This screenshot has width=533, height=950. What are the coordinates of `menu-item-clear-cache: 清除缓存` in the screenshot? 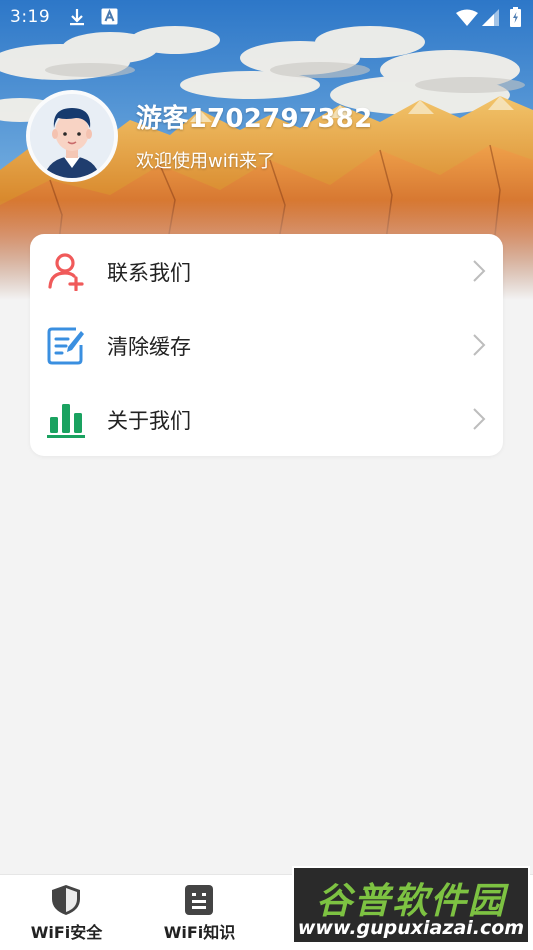 It's located at (266, 345).